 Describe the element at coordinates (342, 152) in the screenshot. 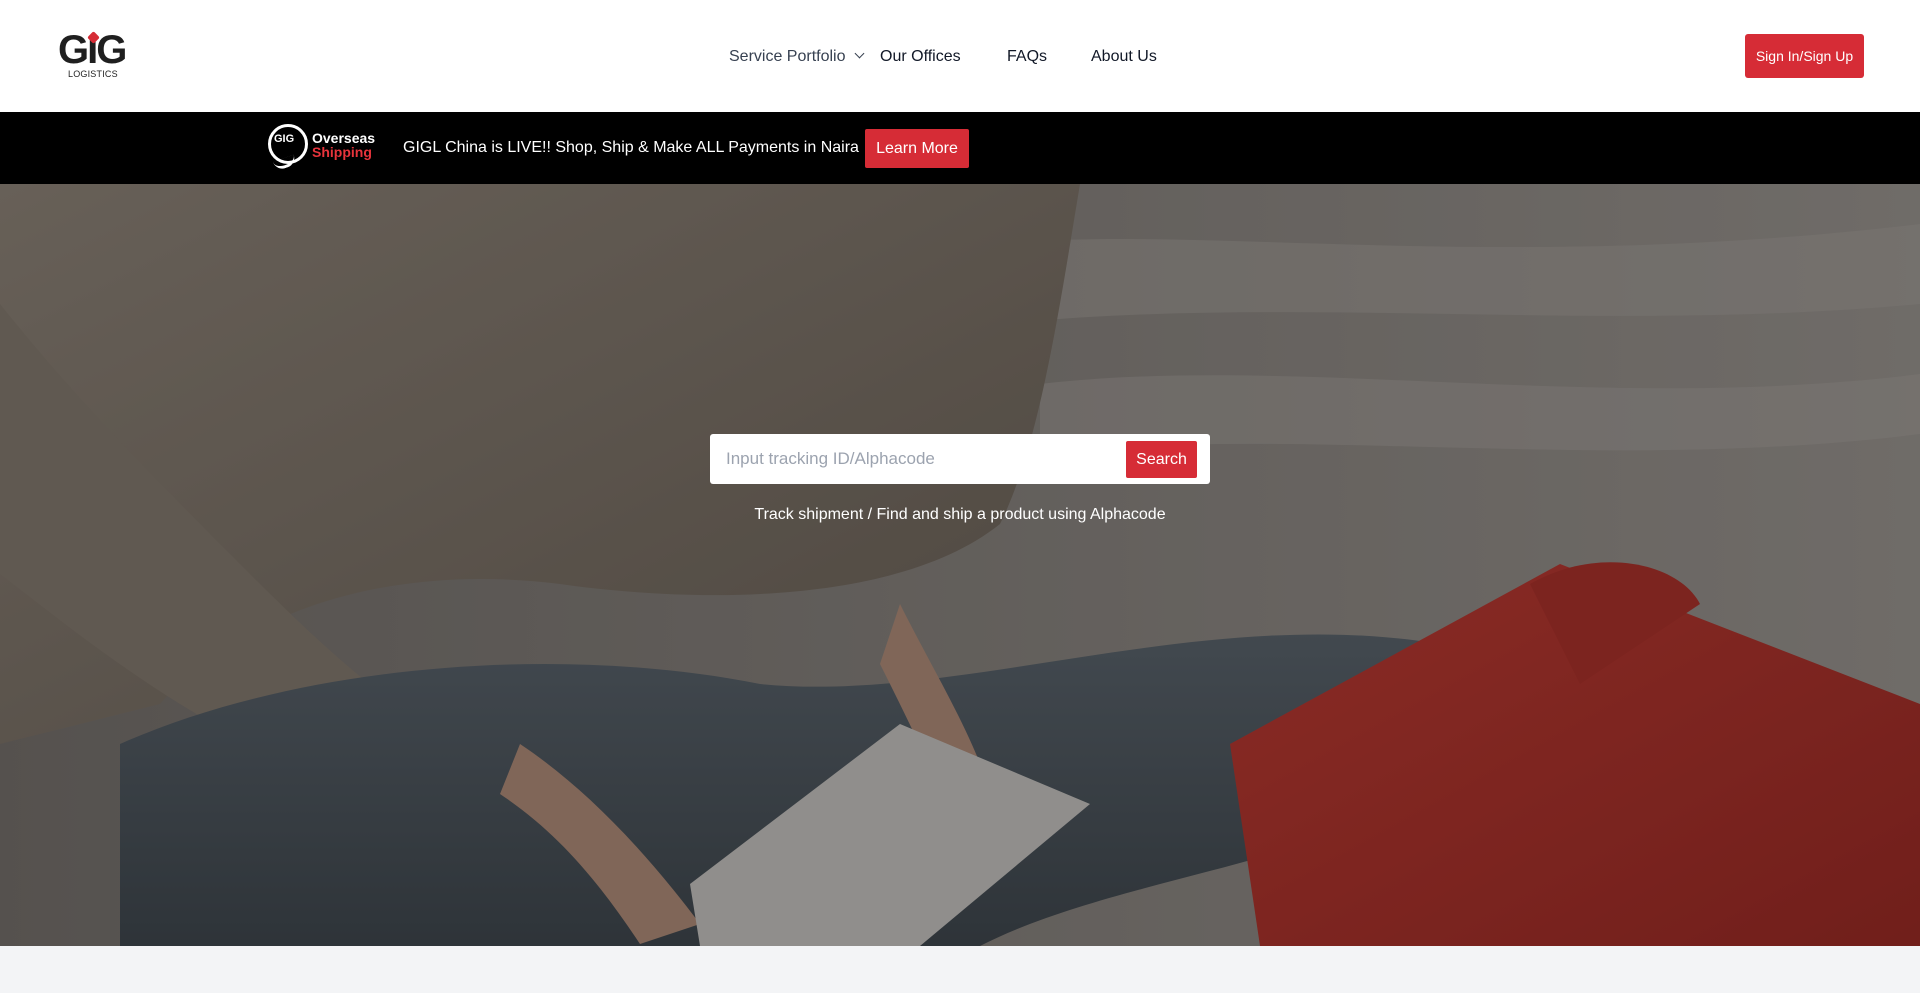

I see `badge-line-shipping: Shipping` at that location.